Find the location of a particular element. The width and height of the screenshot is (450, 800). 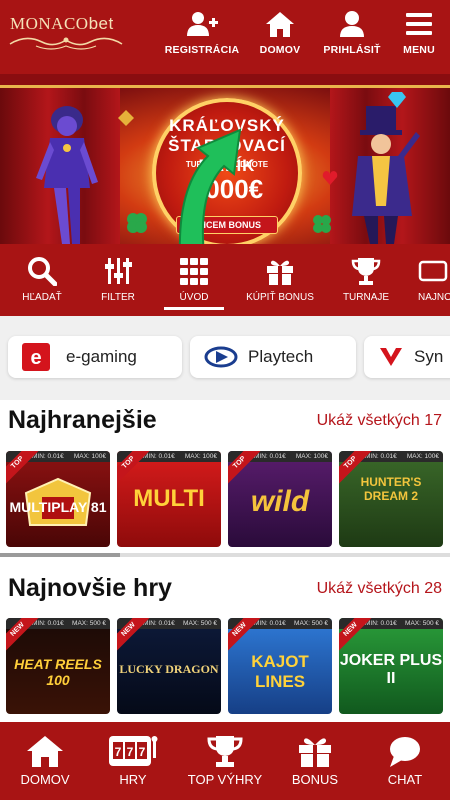

sliders-icon is located at coordinates (118, 271).